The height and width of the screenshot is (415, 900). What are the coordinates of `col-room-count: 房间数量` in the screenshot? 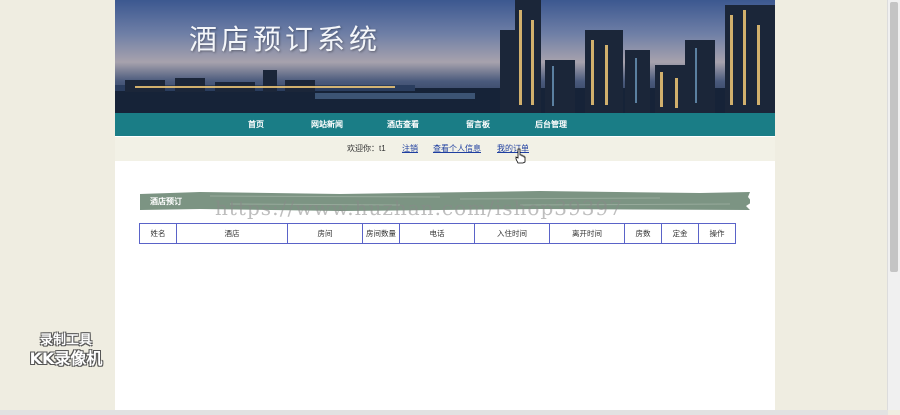 It's located at (381, 233).